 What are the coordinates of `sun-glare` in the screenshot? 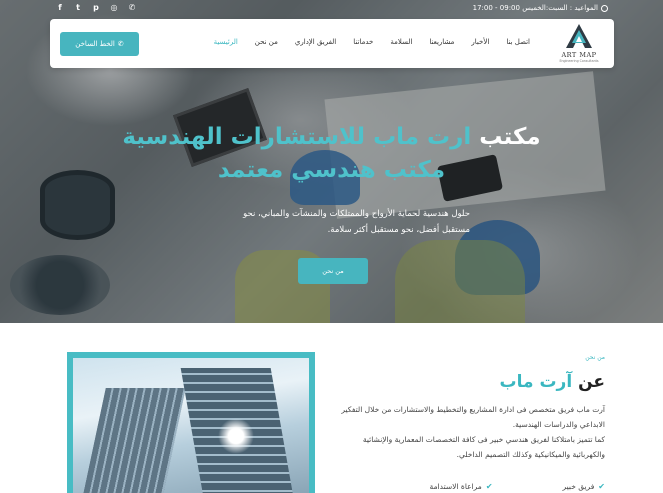 It's located at (236, 436).